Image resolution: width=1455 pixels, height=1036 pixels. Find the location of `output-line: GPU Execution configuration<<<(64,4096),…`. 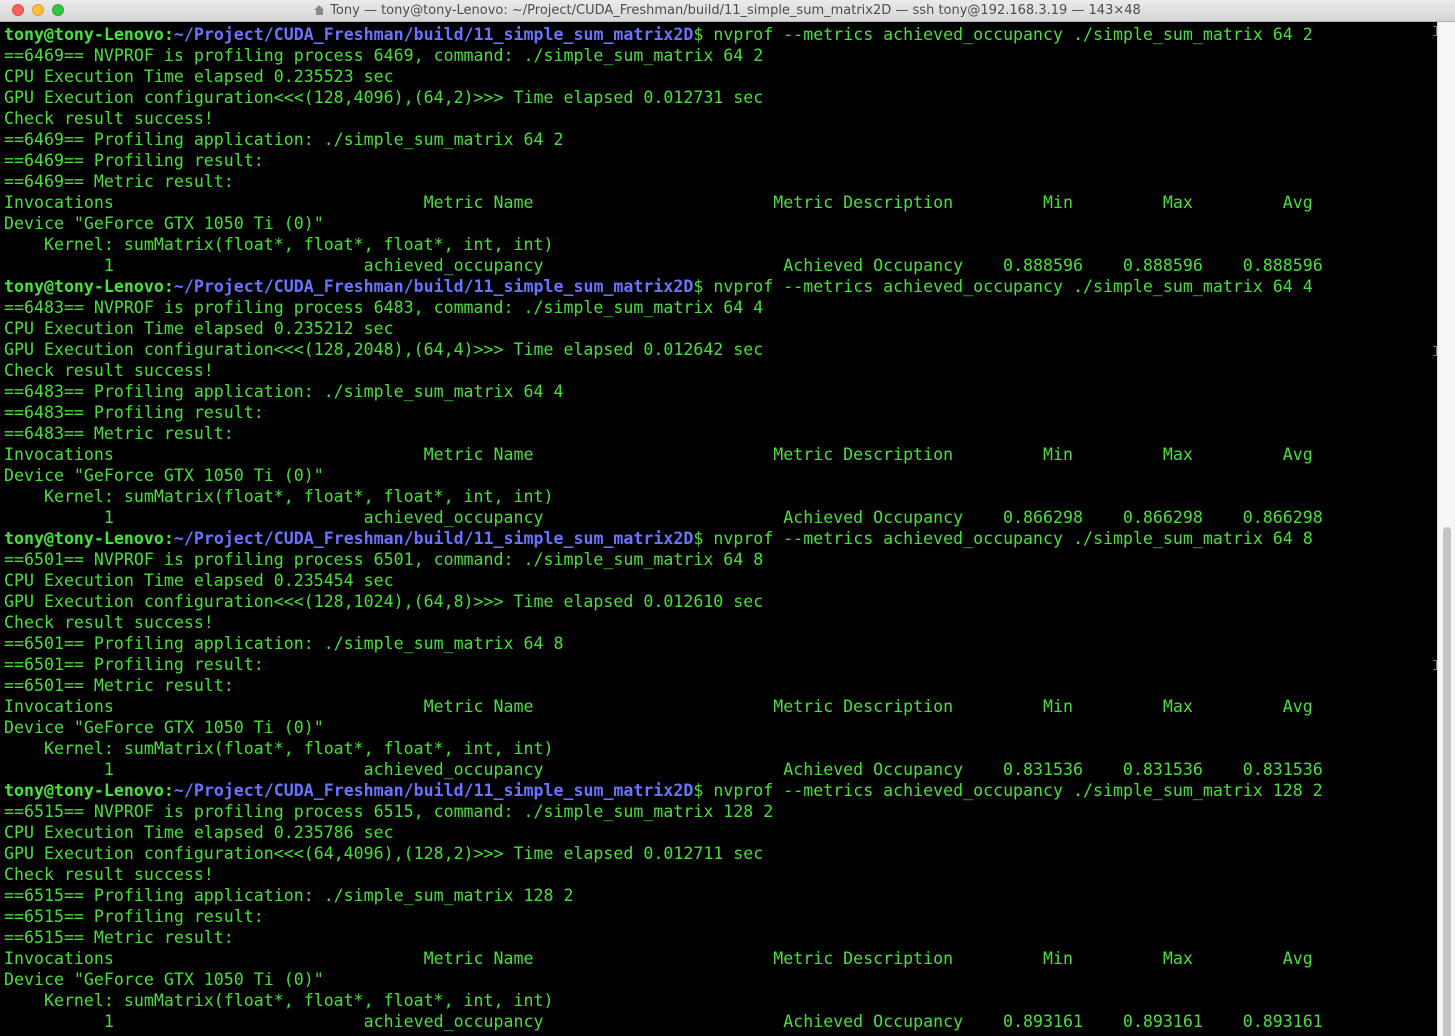

output-line: GPU Execution configuration<<<(64,4096),… is located at coordinates (384, 853).